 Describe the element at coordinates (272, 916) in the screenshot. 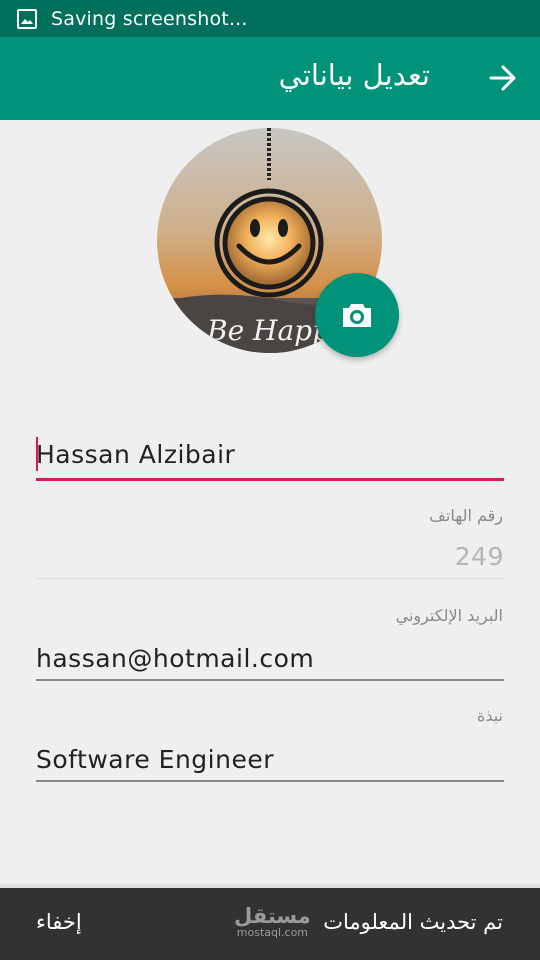

I see `watermark-main: مستقل` at that location.